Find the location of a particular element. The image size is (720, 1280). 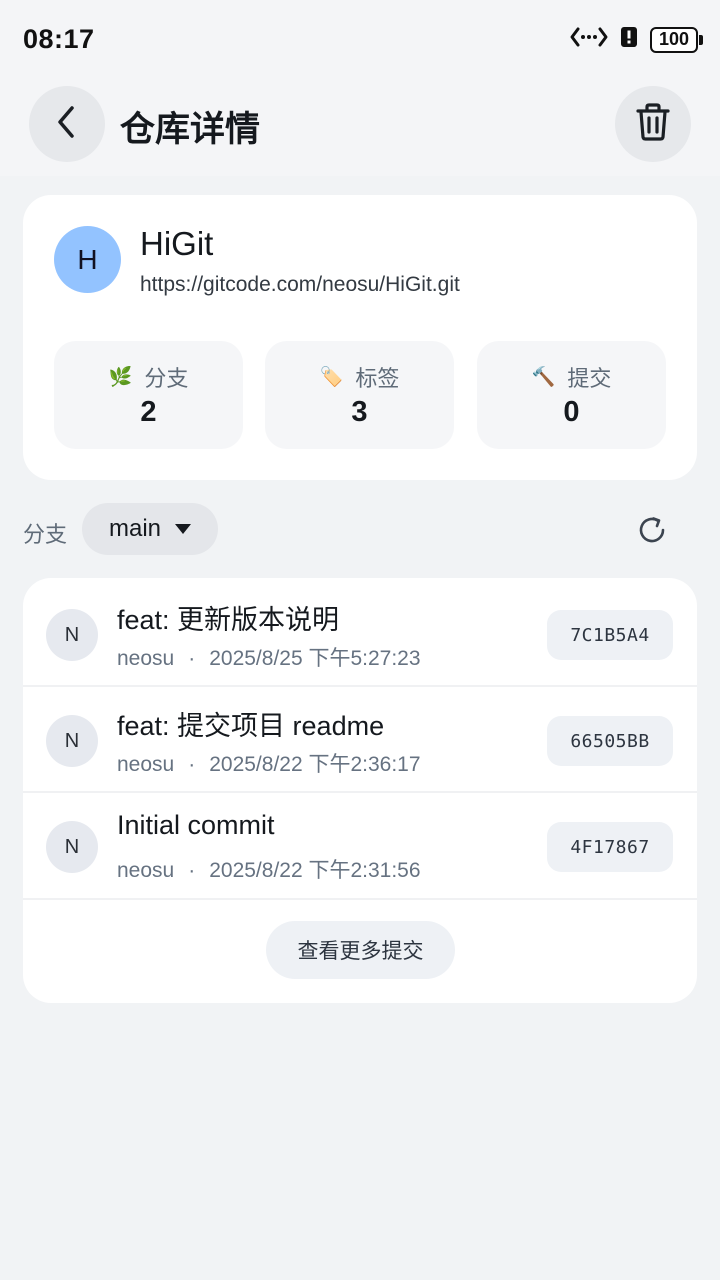

commit-hash-badge: 4F17867 is located at coordinates (610, 847).